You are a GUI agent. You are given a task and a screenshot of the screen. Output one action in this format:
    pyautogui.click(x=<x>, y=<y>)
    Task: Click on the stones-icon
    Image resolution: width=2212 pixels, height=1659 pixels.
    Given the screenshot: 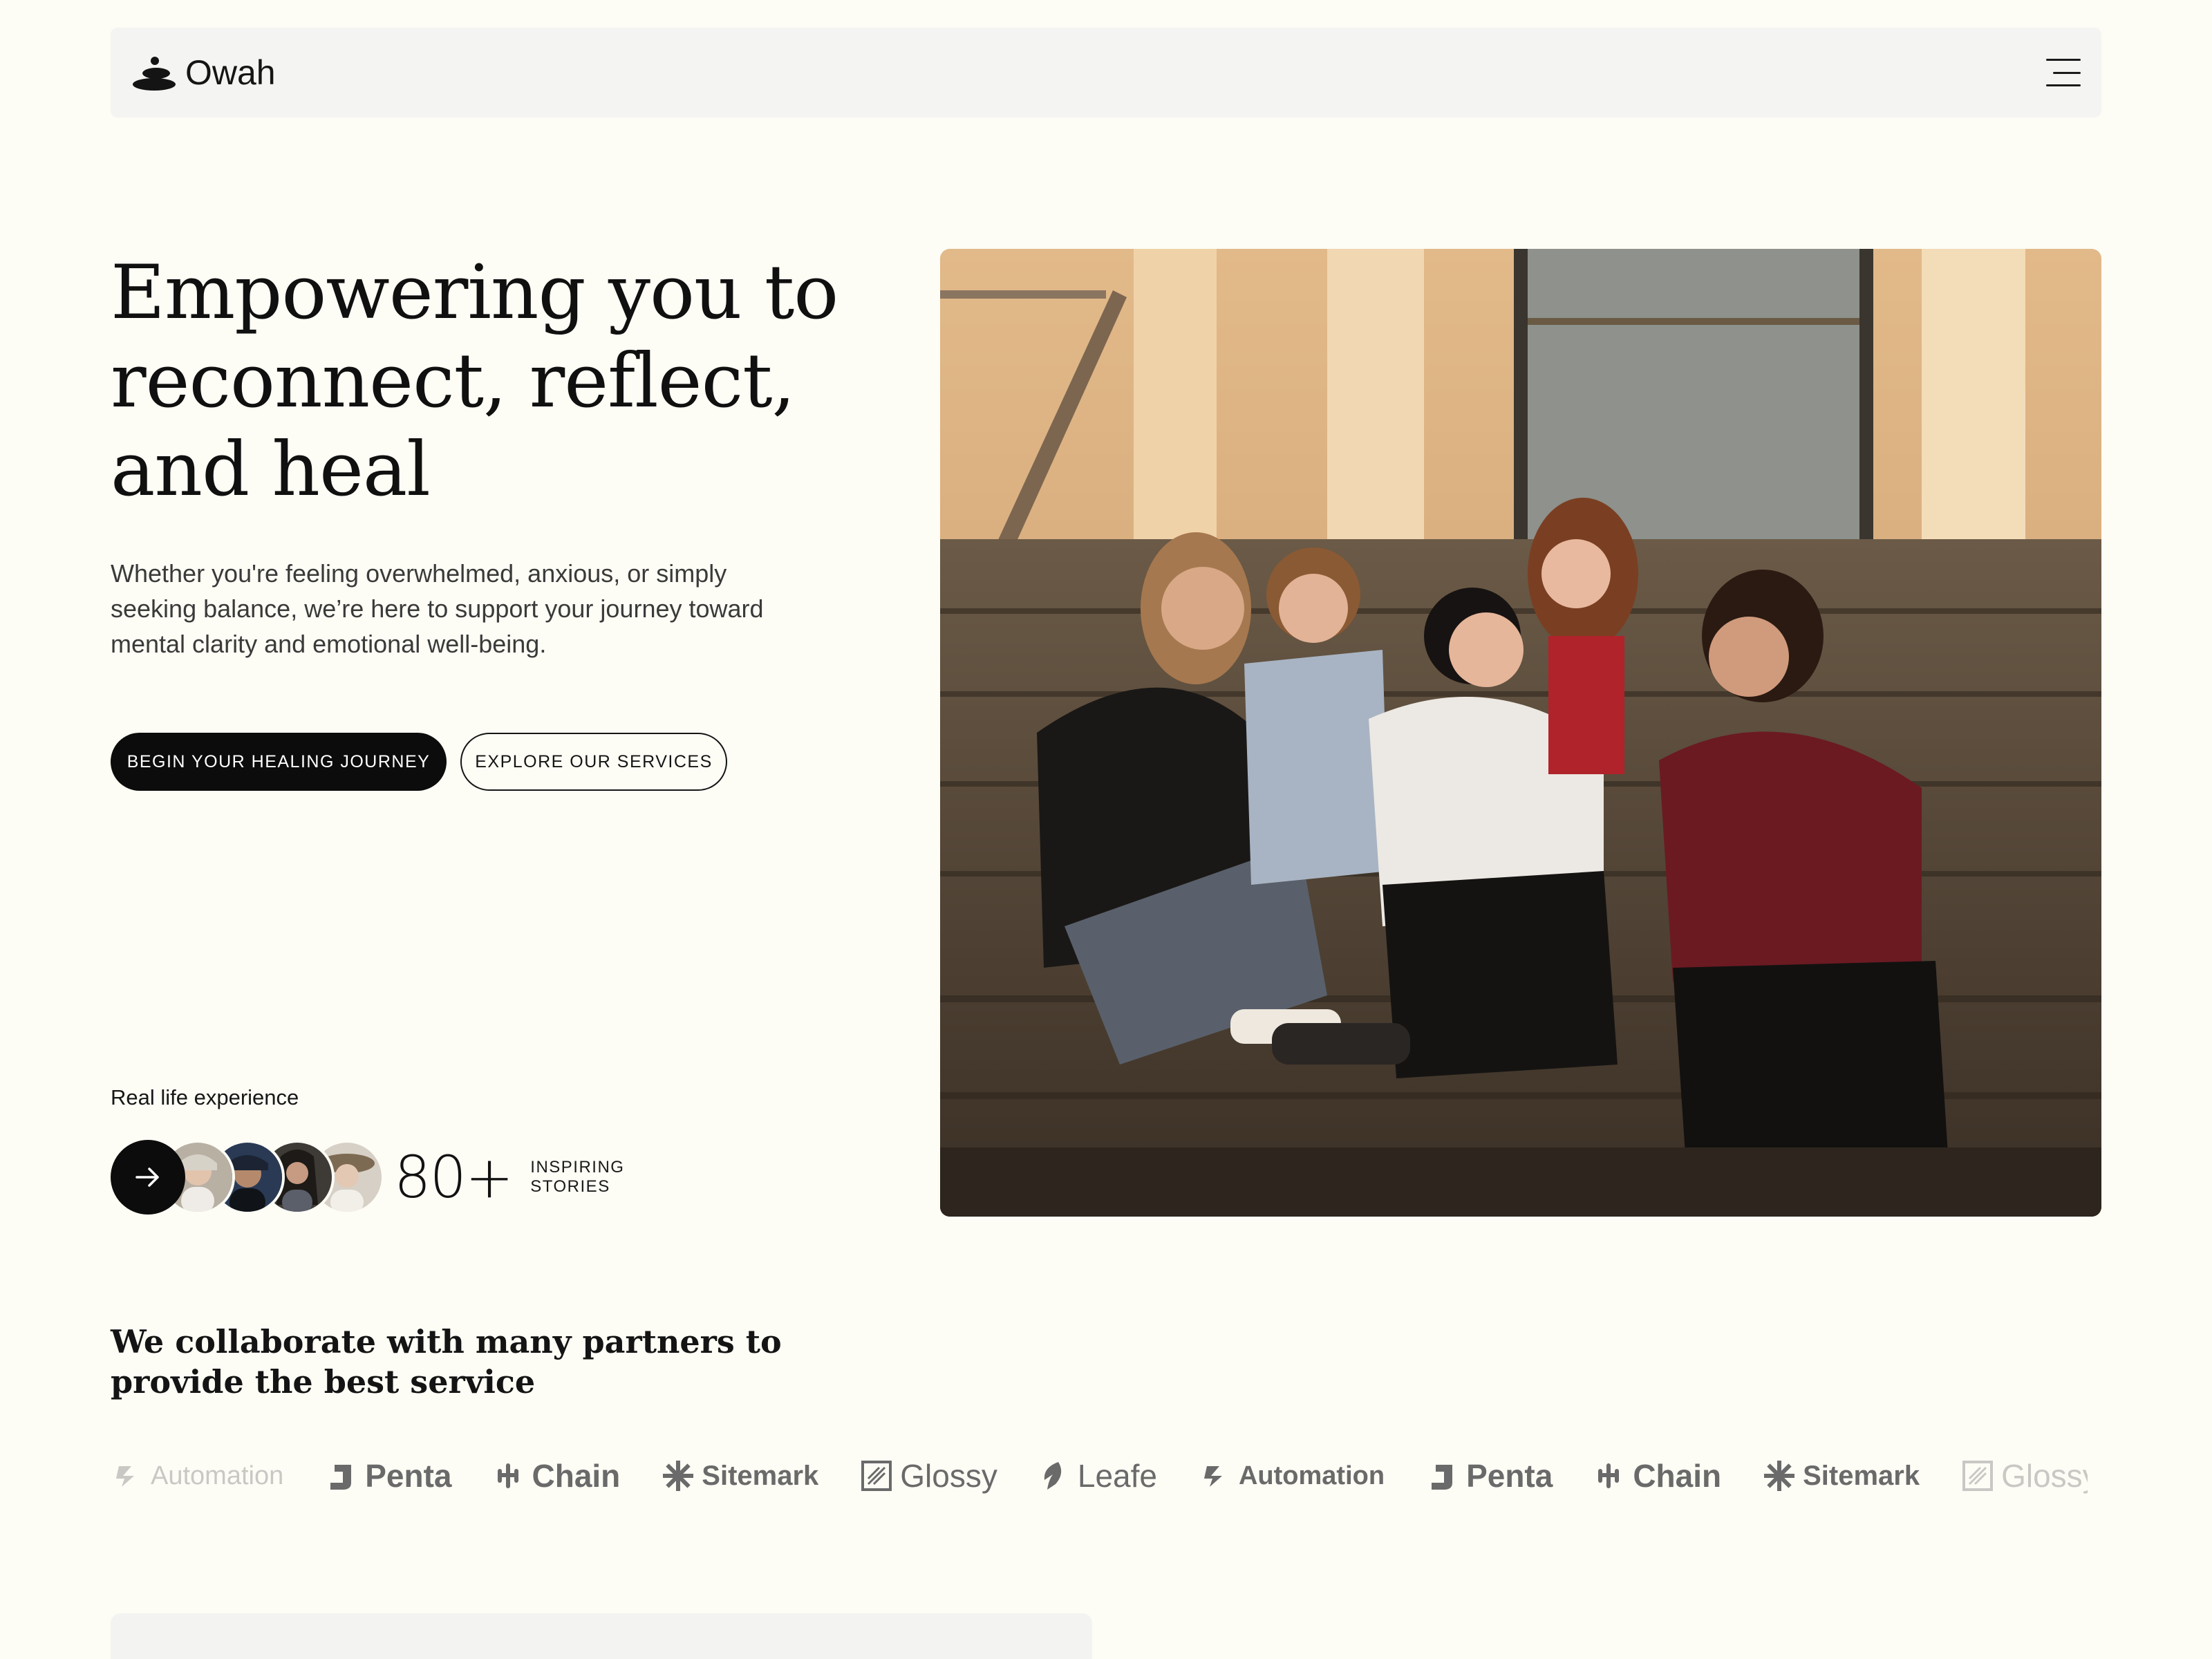 What is the action you would take?
    pyautogui.click(x=155, y=74)
    